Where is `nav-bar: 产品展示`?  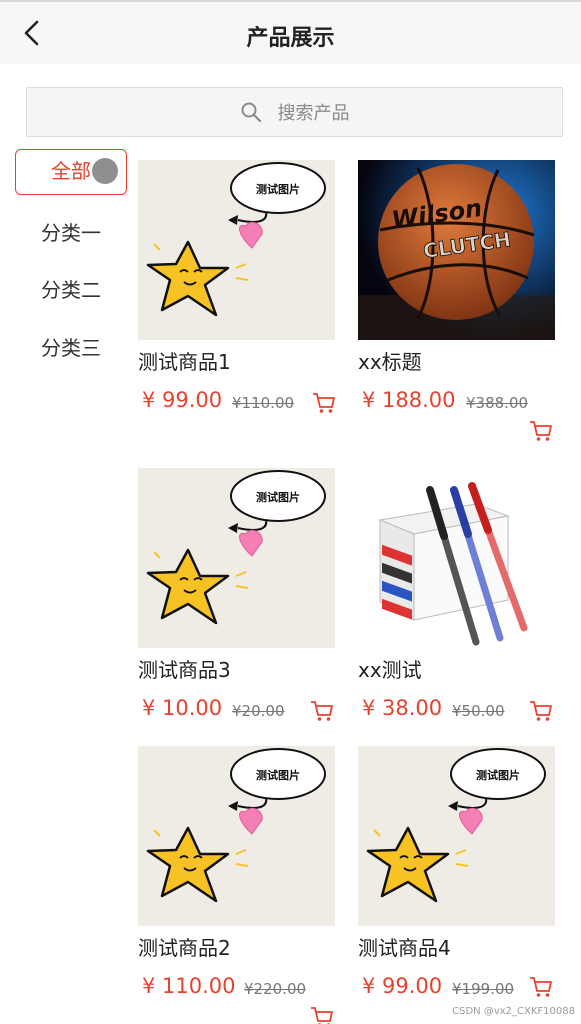 nav-bar: 产品展示 is located at coordinates (290, 33).